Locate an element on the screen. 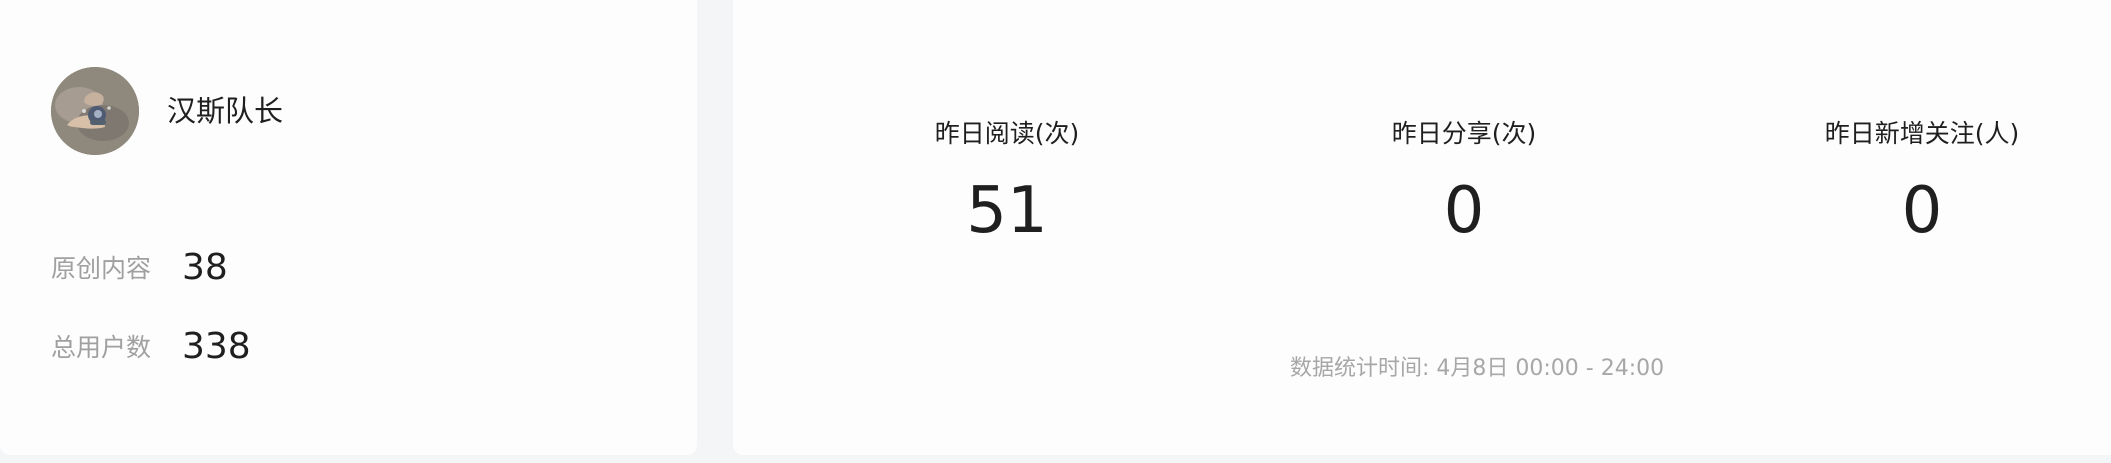 This screenshot has height=463, width=2111. yesterday-reads-value: 51 is located at coordinates (1007, 211).